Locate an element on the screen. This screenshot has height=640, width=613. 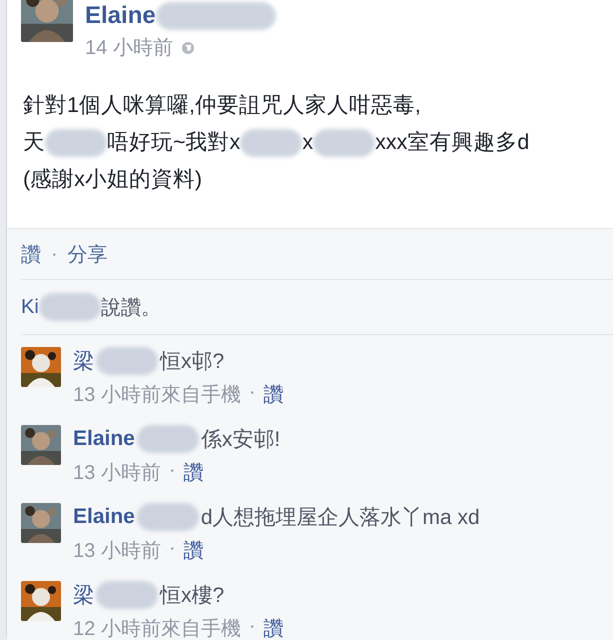
post-text: xxx室有興趣多d is located at coordinates (452, 142).